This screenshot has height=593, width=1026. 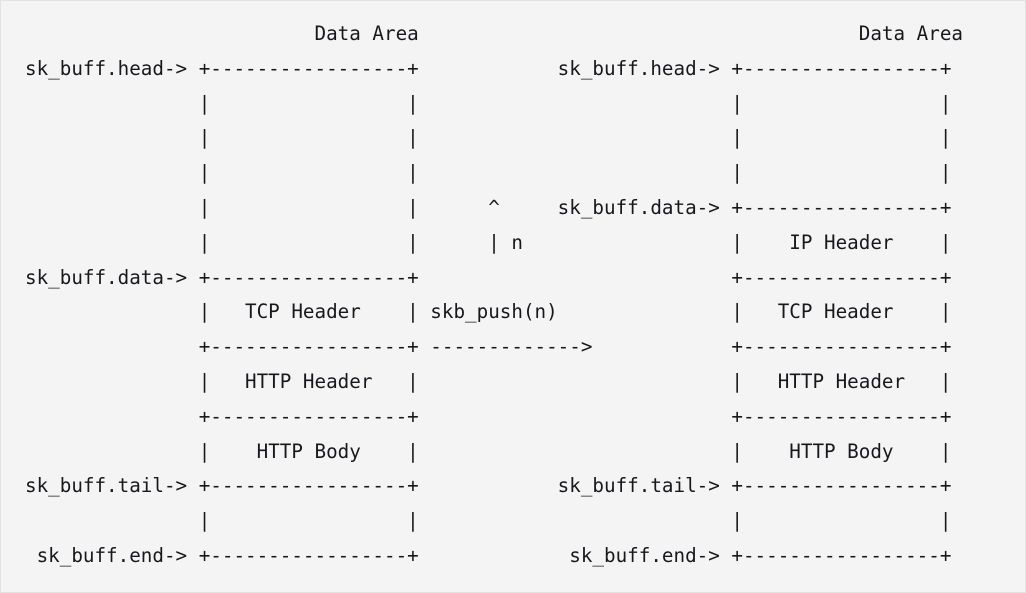 I want to click on diagram-line-10: | HTTP Header | | HTTP Header |, so click(x=488, y=381).